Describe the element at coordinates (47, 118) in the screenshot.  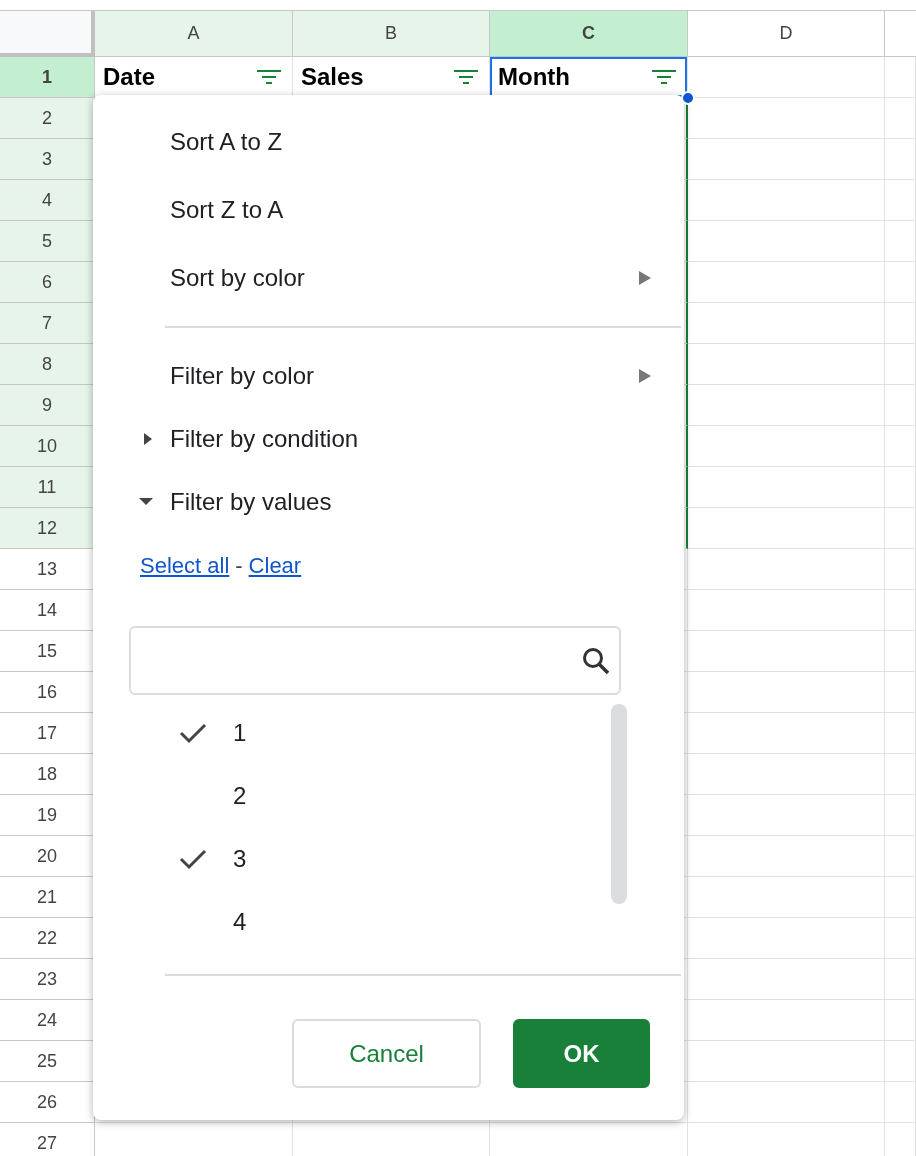
I see `row-header: 2` at that location.